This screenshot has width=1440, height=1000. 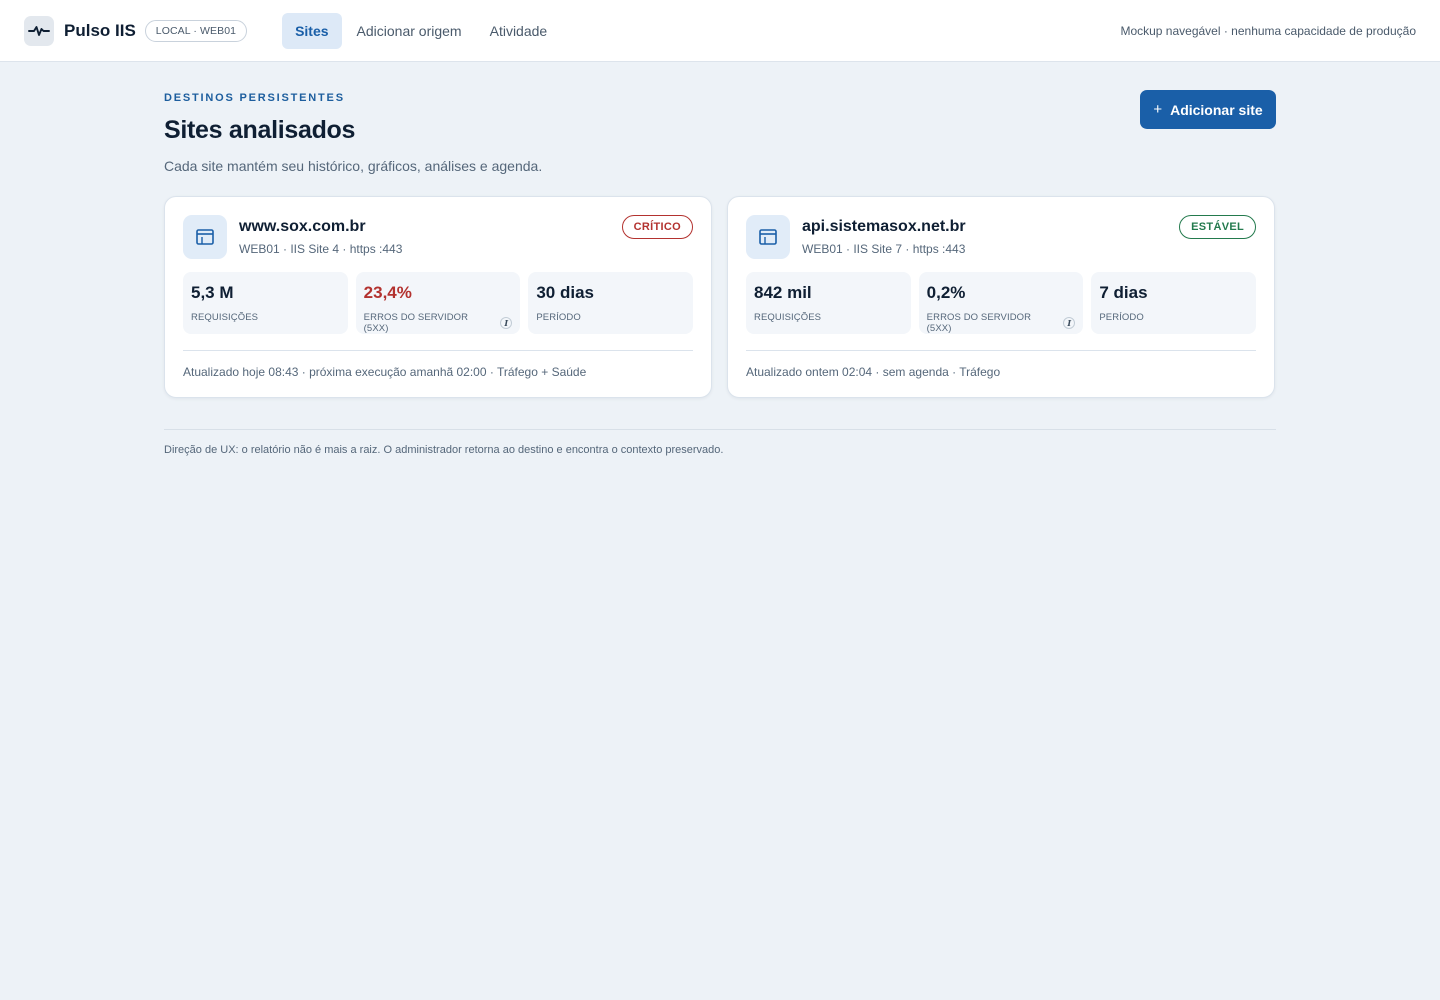 What do you see at coordinates (1174, 303) in the screenshot?
I see `metric-period: 7 dias PERÍODO` at bounding box center [1174, 303].